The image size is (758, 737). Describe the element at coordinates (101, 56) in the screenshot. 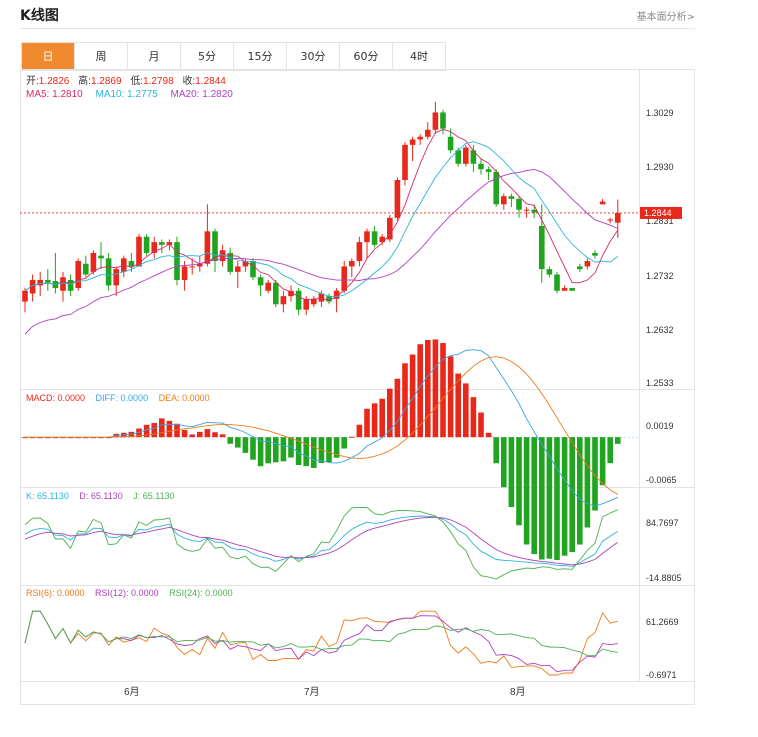

I see `tab-week: 周` at that location.